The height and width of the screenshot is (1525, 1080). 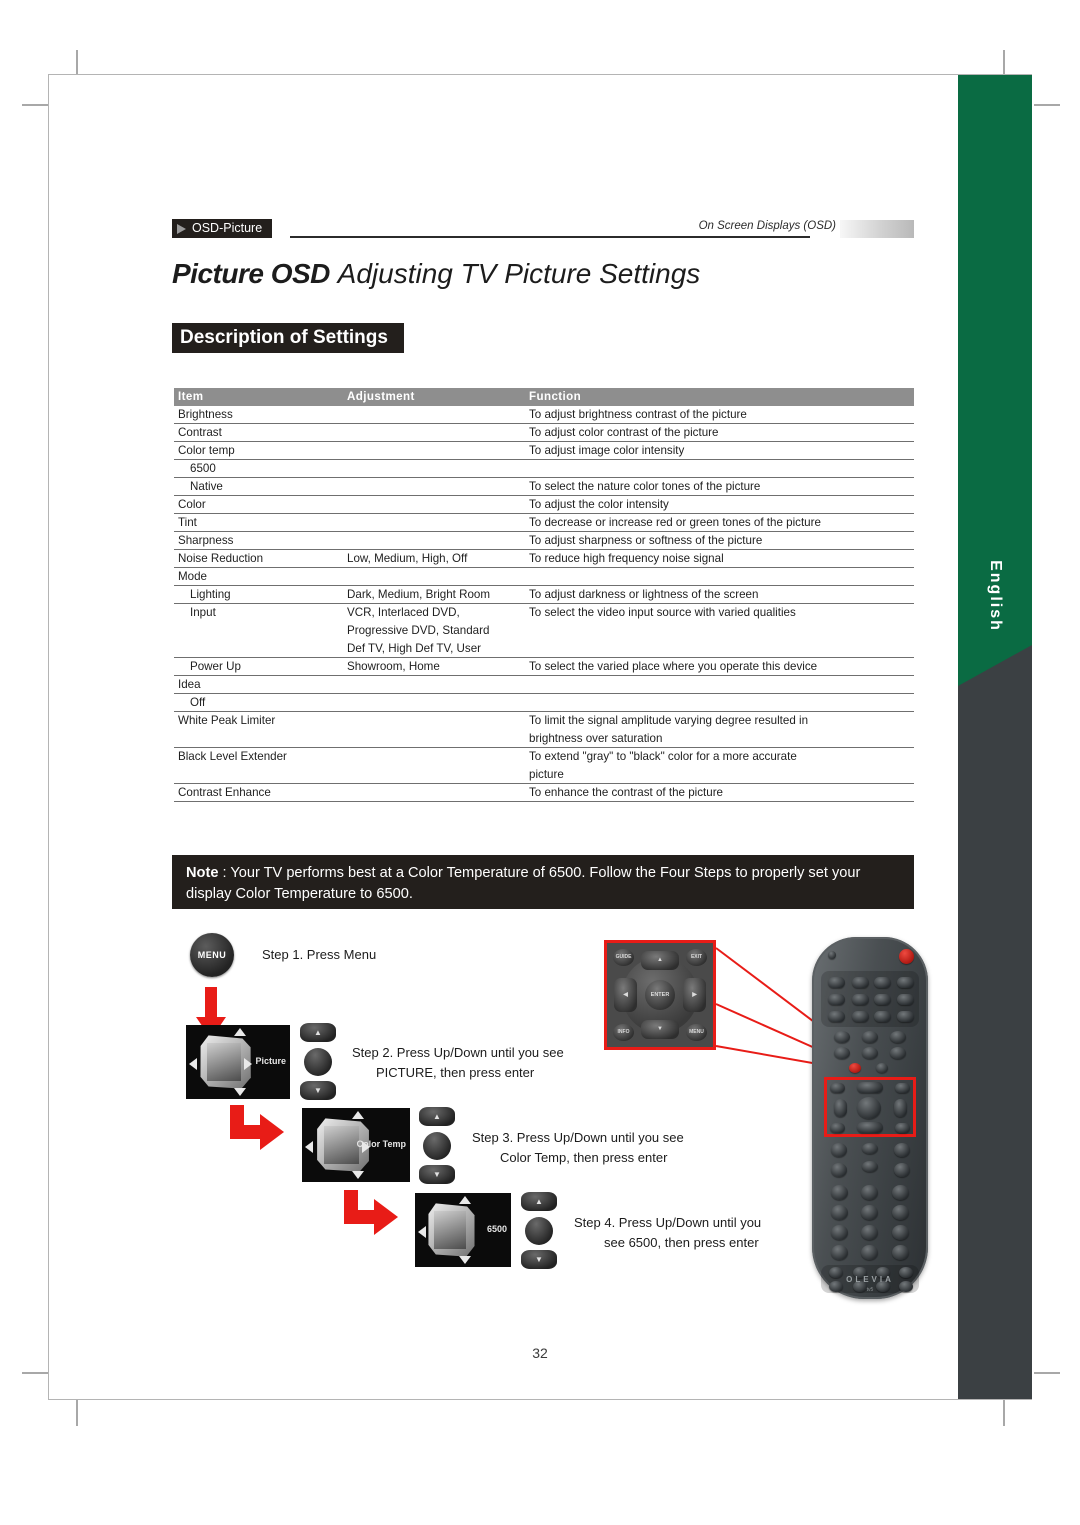 I want to click on transport-next-button, so click(x=898, y=1053).